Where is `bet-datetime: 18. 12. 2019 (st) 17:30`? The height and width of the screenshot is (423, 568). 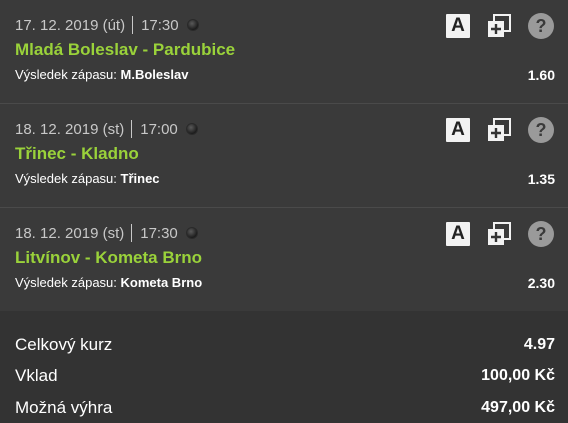 bet-datetime: 18. 12. 2019 (st) 17:30 is located at coordinates (106, 233).